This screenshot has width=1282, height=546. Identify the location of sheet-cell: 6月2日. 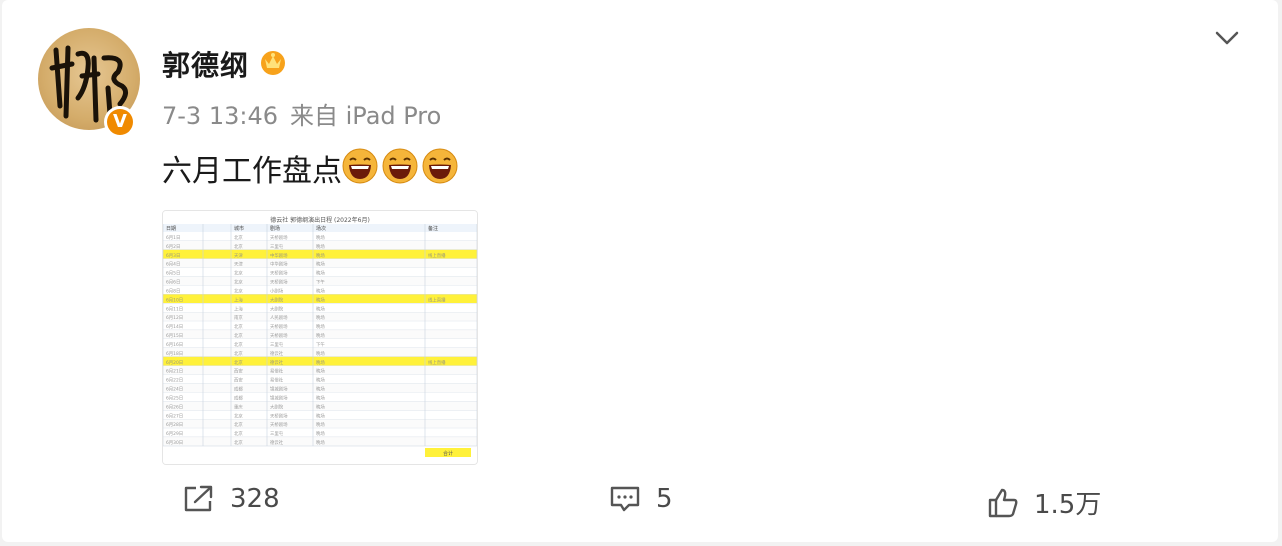
(173, 247).